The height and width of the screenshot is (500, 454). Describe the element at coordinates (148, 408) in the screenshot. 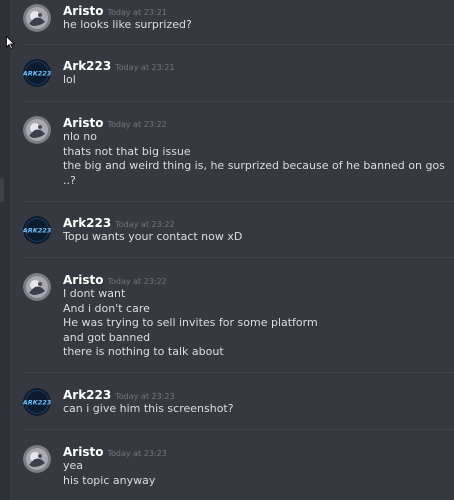

I see `message-text: can i give him this screenshot?` at that location.